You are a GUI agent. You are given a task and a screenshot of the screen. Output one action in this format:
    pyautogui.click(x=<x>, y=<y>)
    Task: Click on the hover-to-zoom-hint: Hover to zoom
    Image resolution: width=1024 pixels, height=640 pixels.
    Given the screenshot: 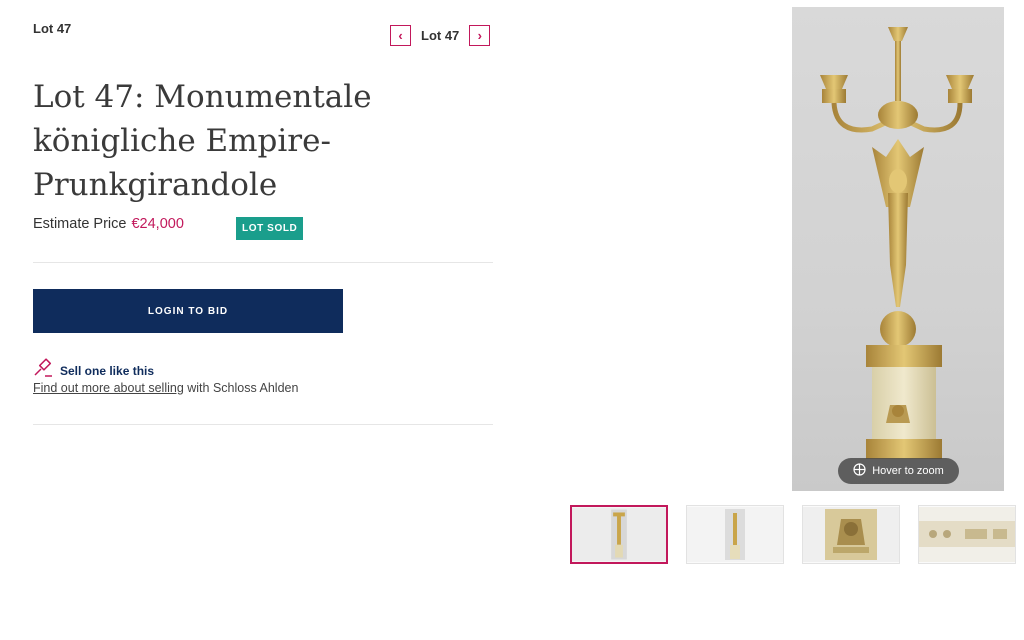 What is the action you would take?
    pyautogui.click(x=898, y=471)
    